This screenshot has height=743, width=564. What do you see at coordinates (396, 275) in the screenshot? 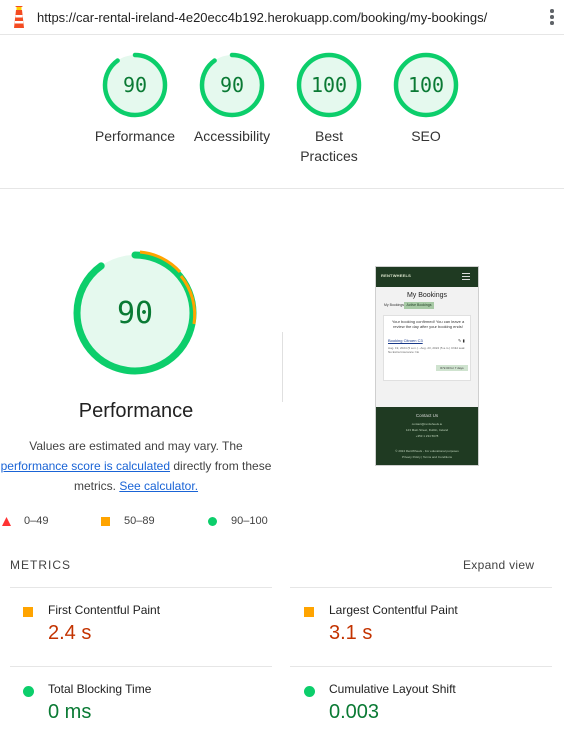
I see `thumb-logo: RENTWHEELS` at bounding box center [396, 275].